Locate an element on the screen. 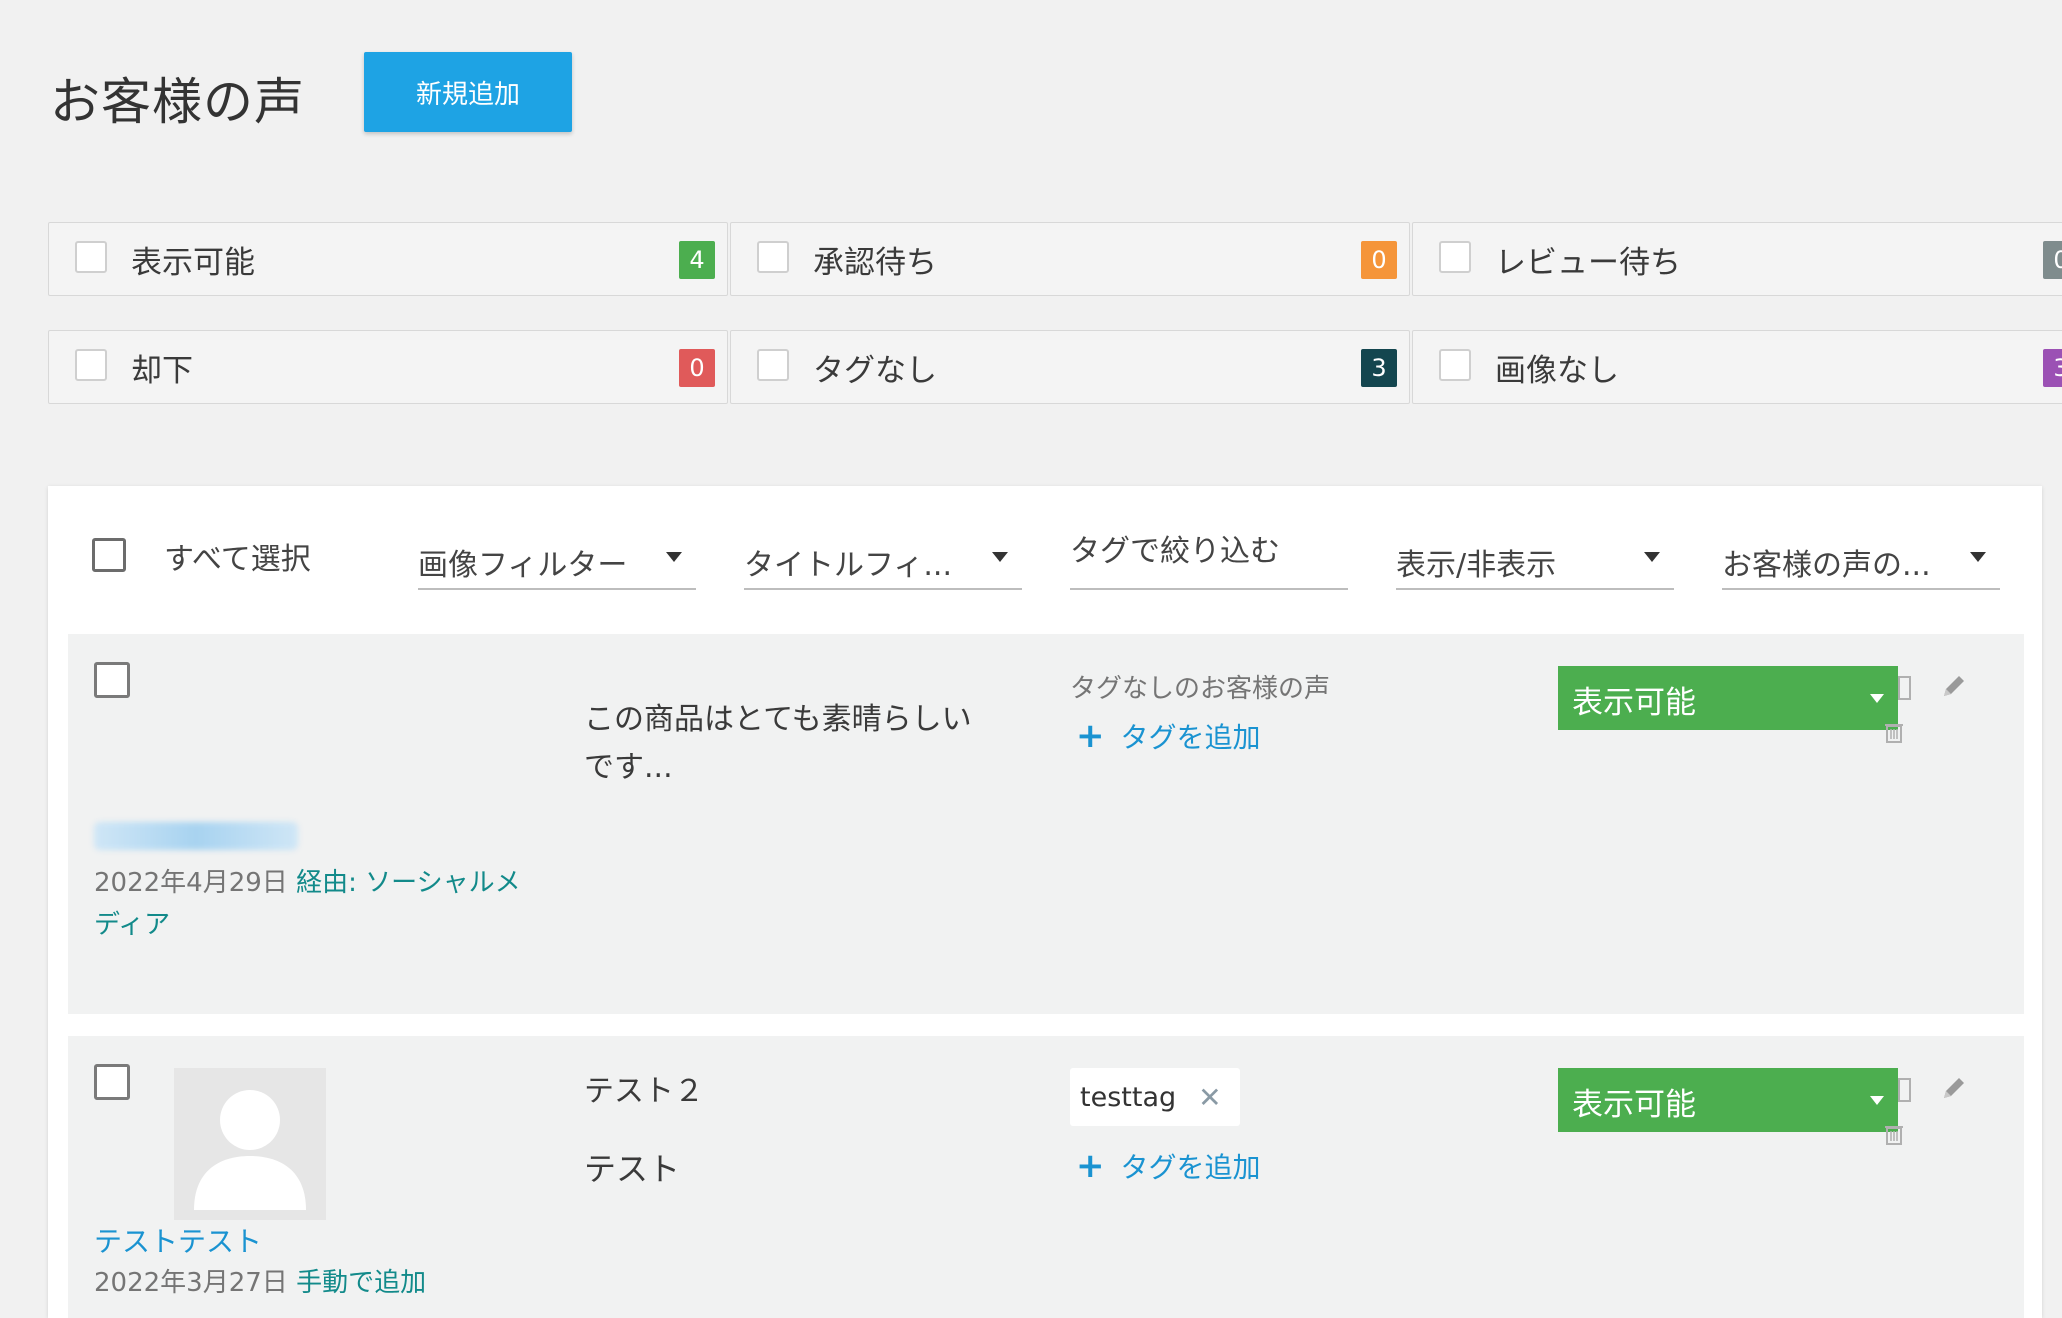  row-date: 2022年4月29日 is located at coordinates (191, 883).